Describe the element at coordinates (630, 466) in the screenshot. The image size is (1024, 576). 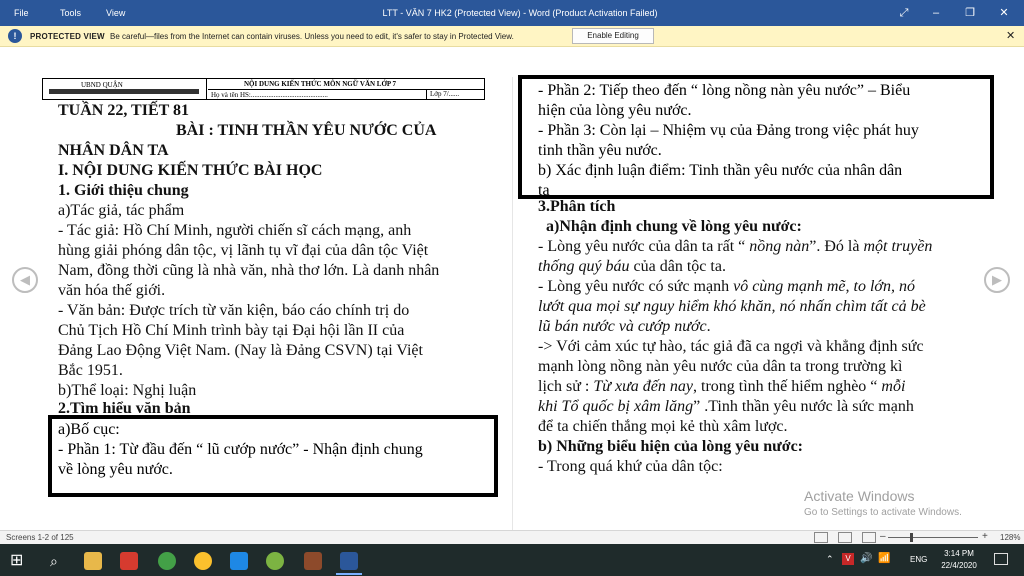
I see `text-line: - Trong quá khứ của dân tộc:` at that location.